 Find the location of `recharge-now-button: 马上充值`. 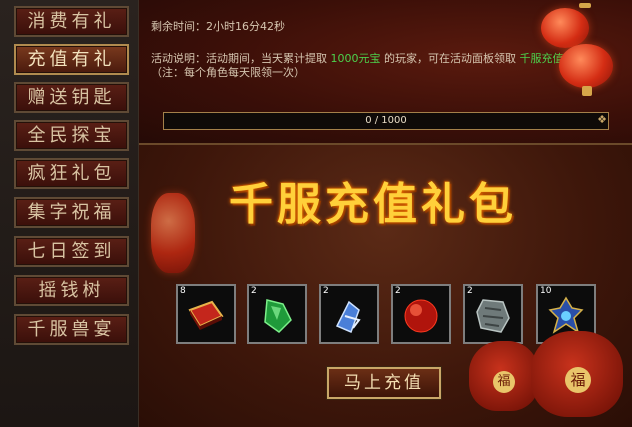

recharge-now-button: 马上充值 is located at coordinates (384, 383).